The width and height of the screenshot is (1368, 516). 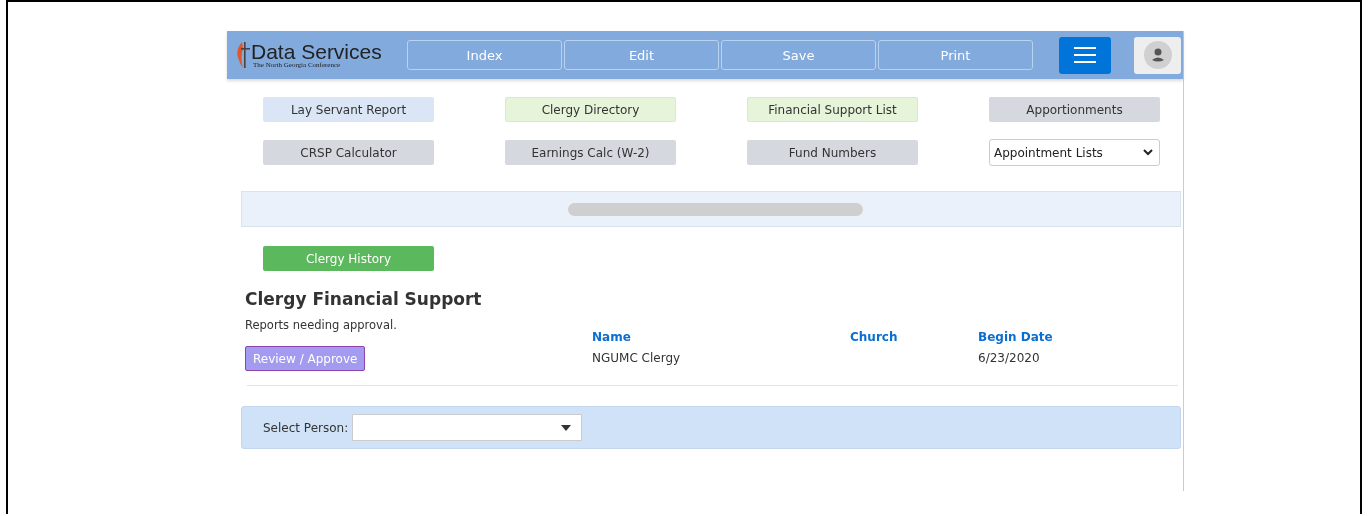 I want to click on select-person-label: Select Person:, so click(x=306, y=427).